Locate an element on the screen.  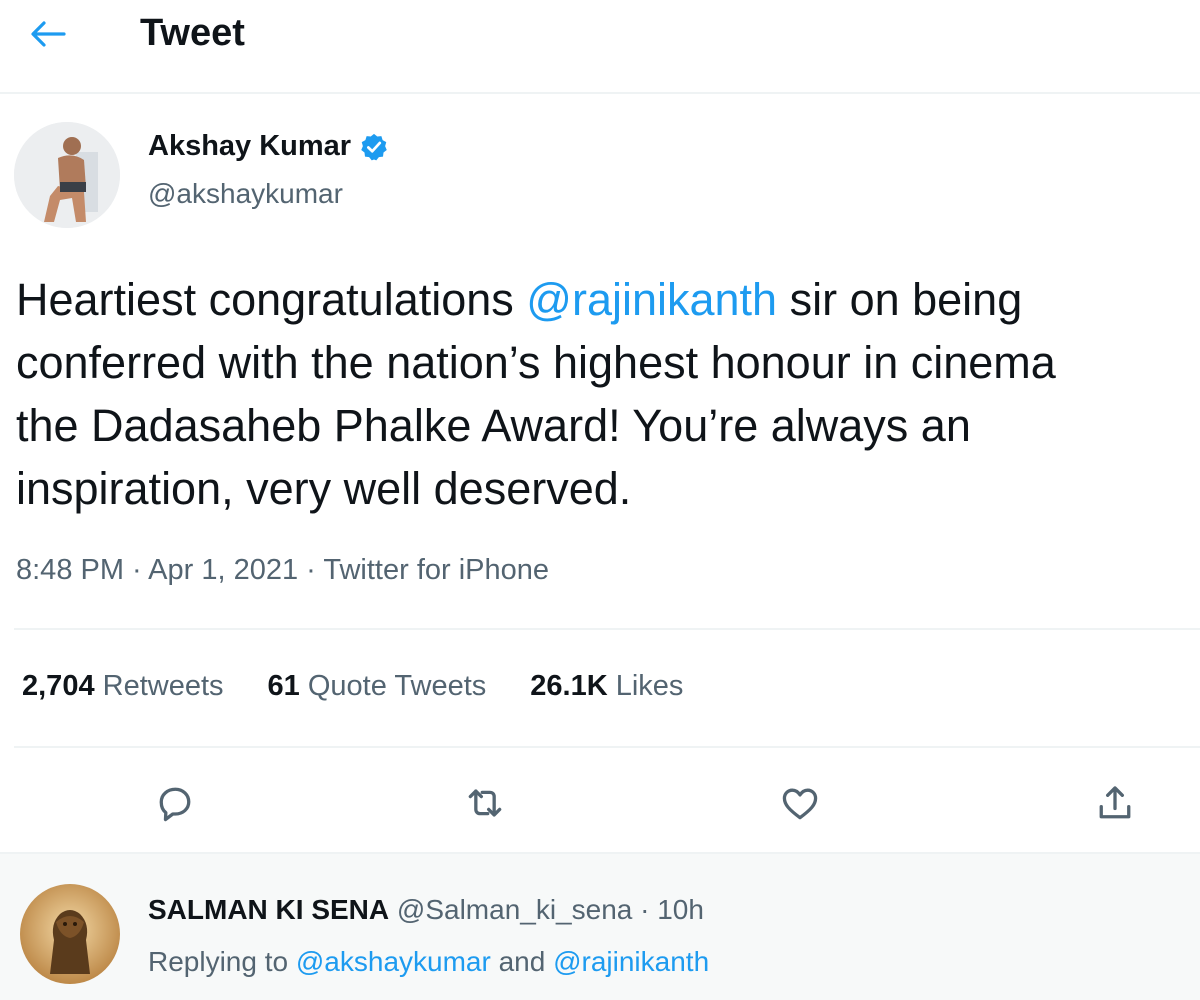
quote-tweets-stat: 61 Quote Tweets is located at coordinates (377, 686).